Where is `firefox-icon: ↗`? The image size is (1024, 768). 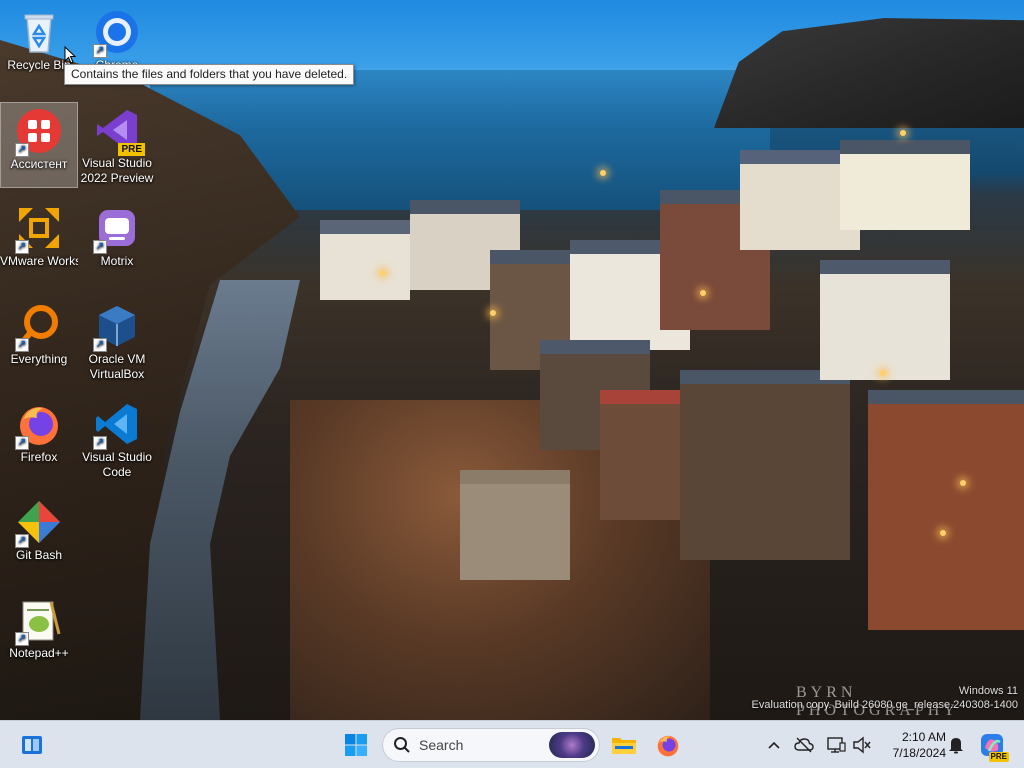 firefox-icon: ↗ is located at coordinates (39, 425).